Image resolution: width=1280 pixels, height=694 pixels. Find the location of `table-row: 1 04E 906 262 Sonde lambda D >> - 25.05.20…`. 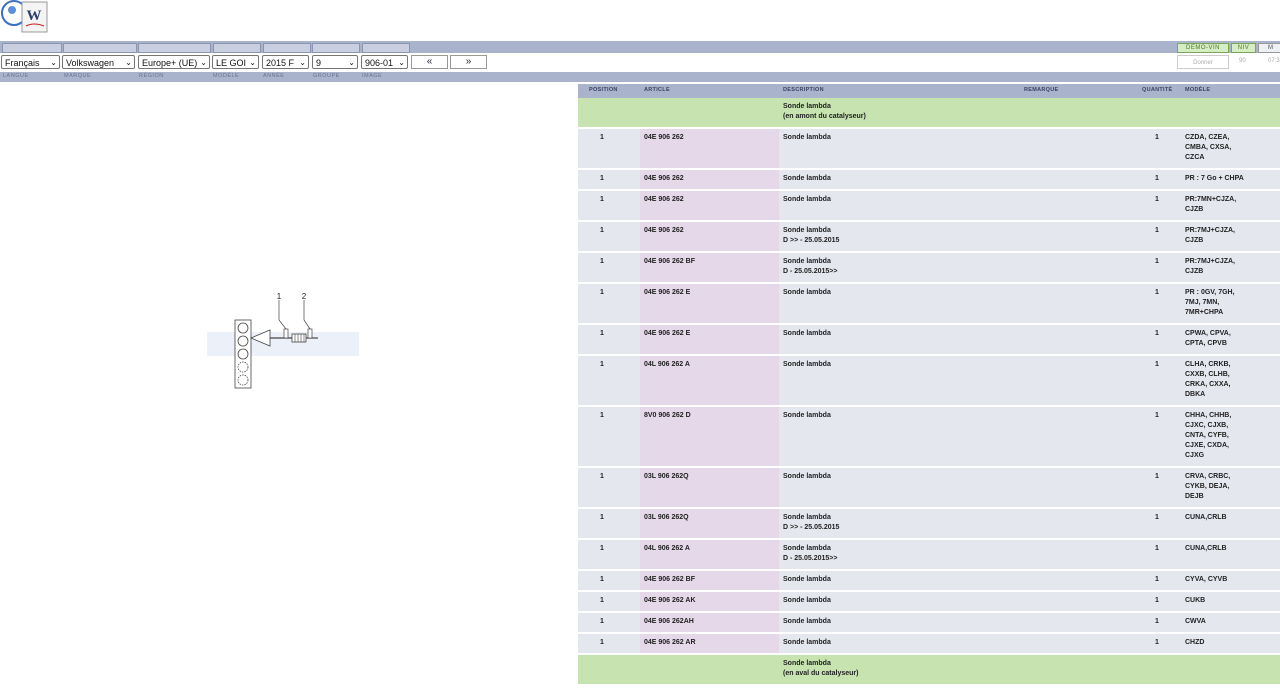

table-row: 1 04E 906 262 Sonde lambda D >> - 25.05.20… is located at coordinates (929, 237).